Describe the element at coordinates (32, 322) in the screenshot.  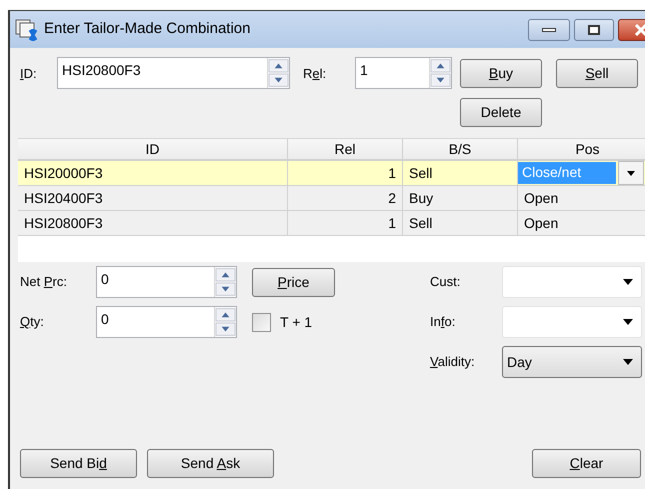
I see `qty-label: Qty:` at that location.